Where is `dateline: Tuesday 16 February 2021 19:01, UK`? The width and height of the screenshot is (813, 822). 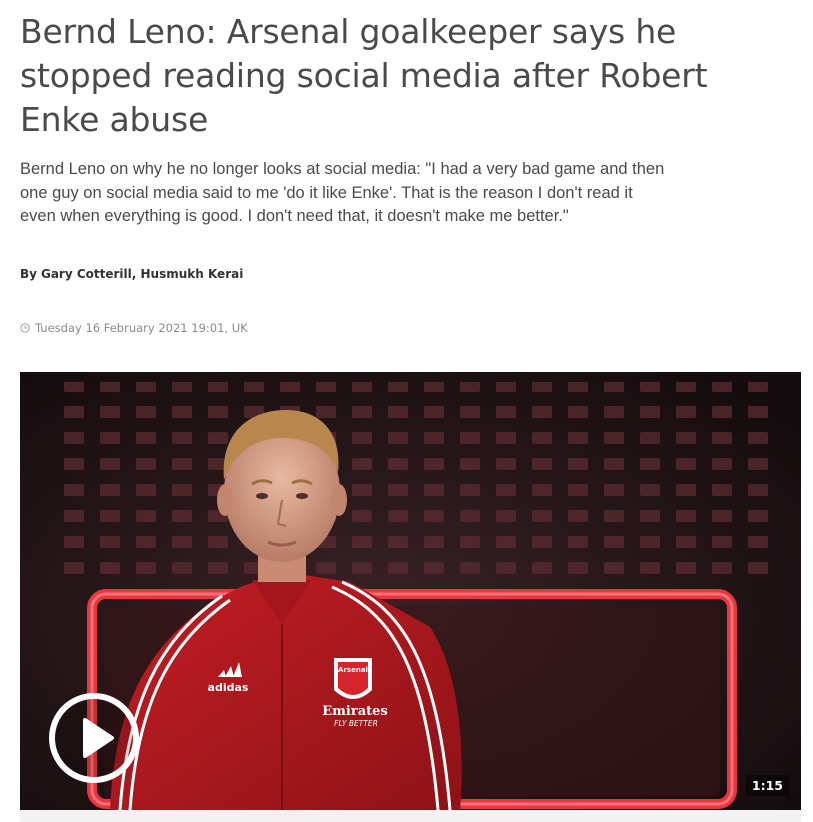
dateline: Tuesday 16 February 2021 19:01, UK is located at coordinates (134, 328).